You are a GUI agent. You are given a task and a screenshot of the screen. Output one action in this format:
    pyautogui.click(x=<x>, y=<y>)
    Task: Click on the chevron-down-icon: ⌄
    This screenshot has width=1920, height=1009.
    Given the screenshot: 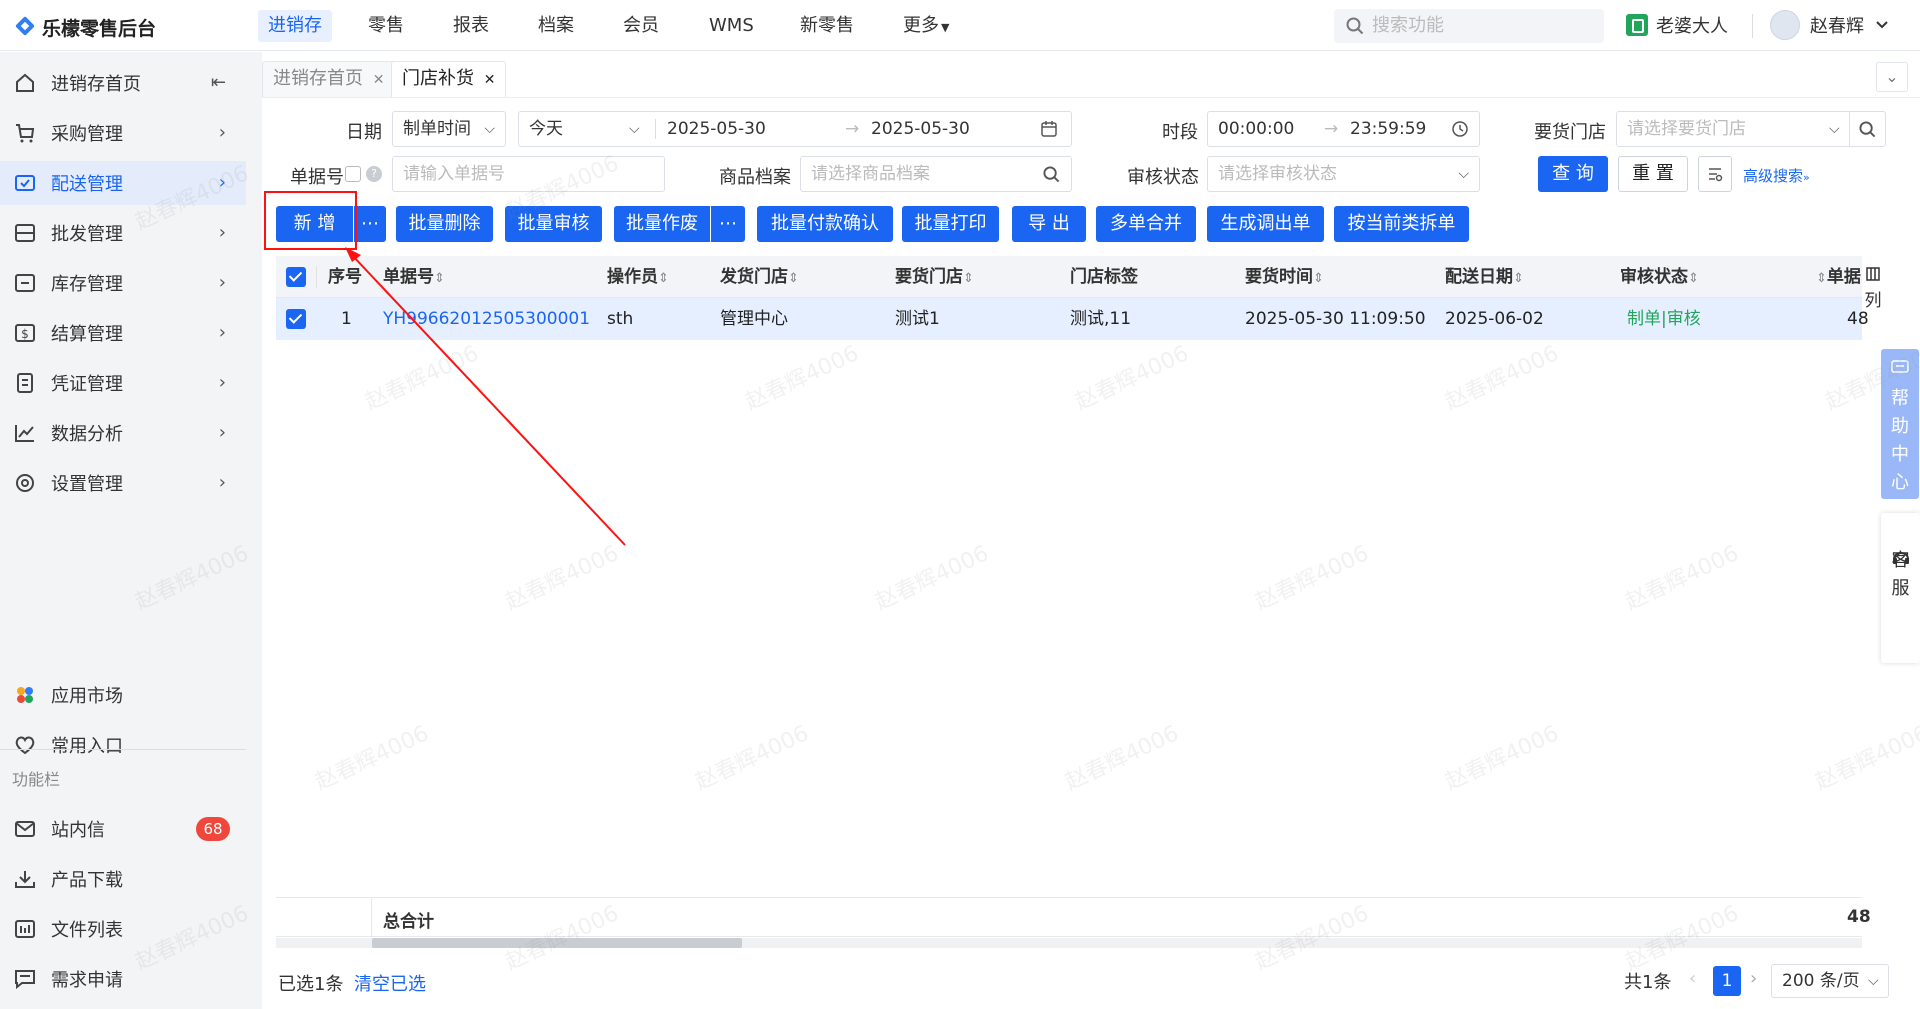 What is the action you would take?
    pyautogui.click(x=1892, y=76)
    